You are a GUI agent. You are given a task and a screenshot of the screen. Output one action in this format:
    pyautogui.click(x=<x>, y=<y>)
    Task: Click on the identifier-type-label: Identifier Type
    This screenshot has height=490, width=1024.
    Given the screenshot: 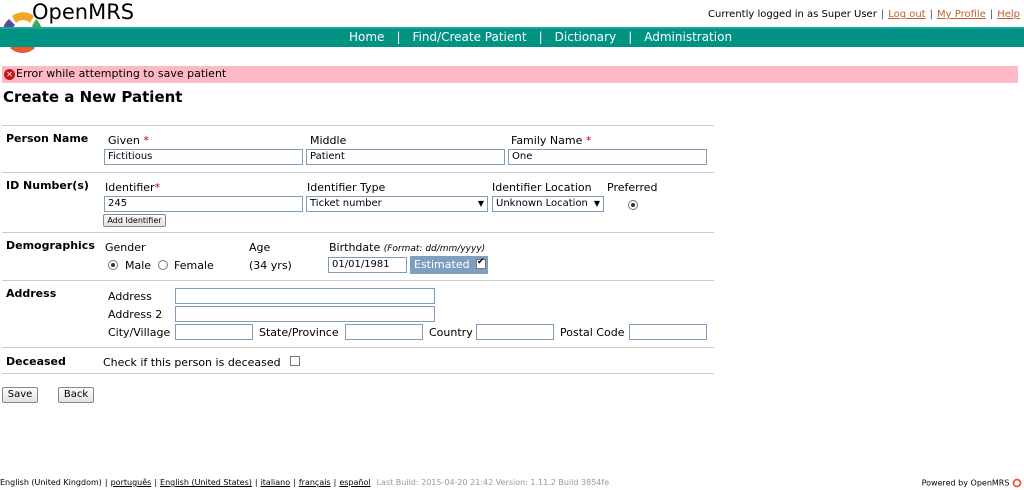 What is the action you would take?
    pyautogui.click(x=346, y=187)
    